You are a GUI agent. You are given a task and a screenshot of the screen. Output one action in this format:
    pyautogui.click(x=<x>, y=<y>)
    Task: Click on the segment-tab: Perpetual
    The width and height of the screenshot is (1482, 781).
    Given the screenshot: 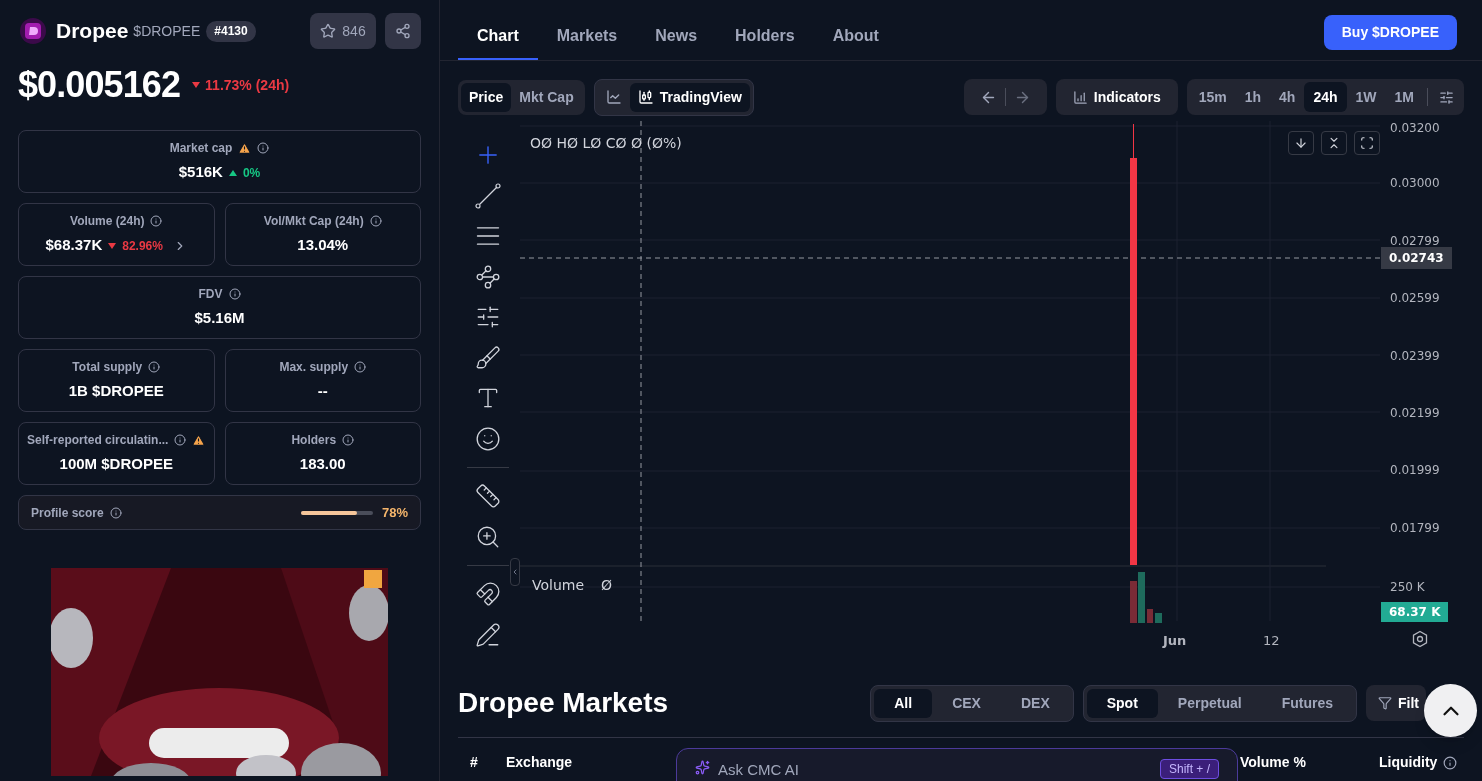 What is the action you would take?
    pyautogui.click(x=1209, y=703)
    